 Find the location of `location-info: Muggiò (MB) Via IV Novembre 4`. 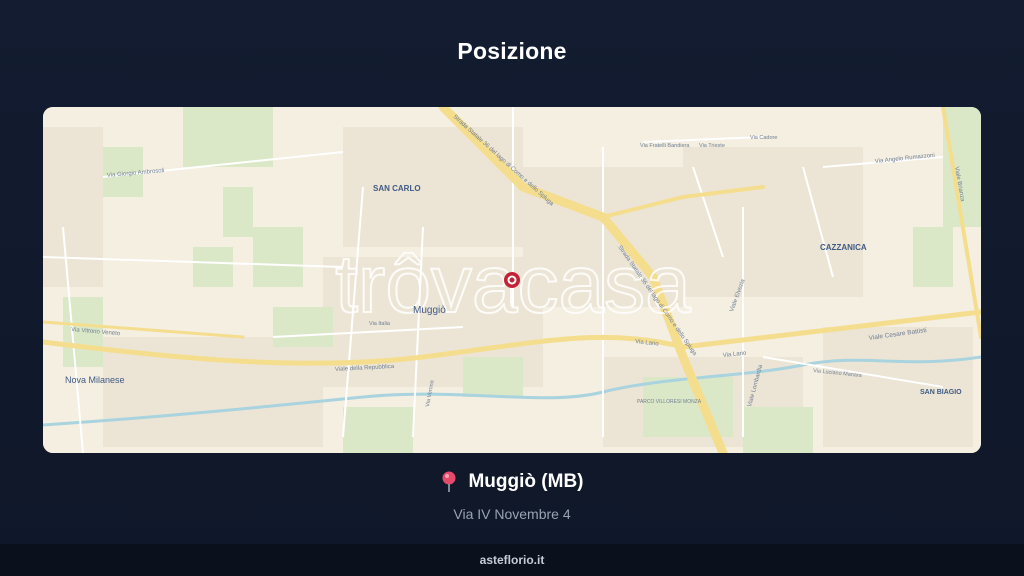

location-info: Muggiò (MB) Via IV Novembre 4 is located at coordinates (512, 496).